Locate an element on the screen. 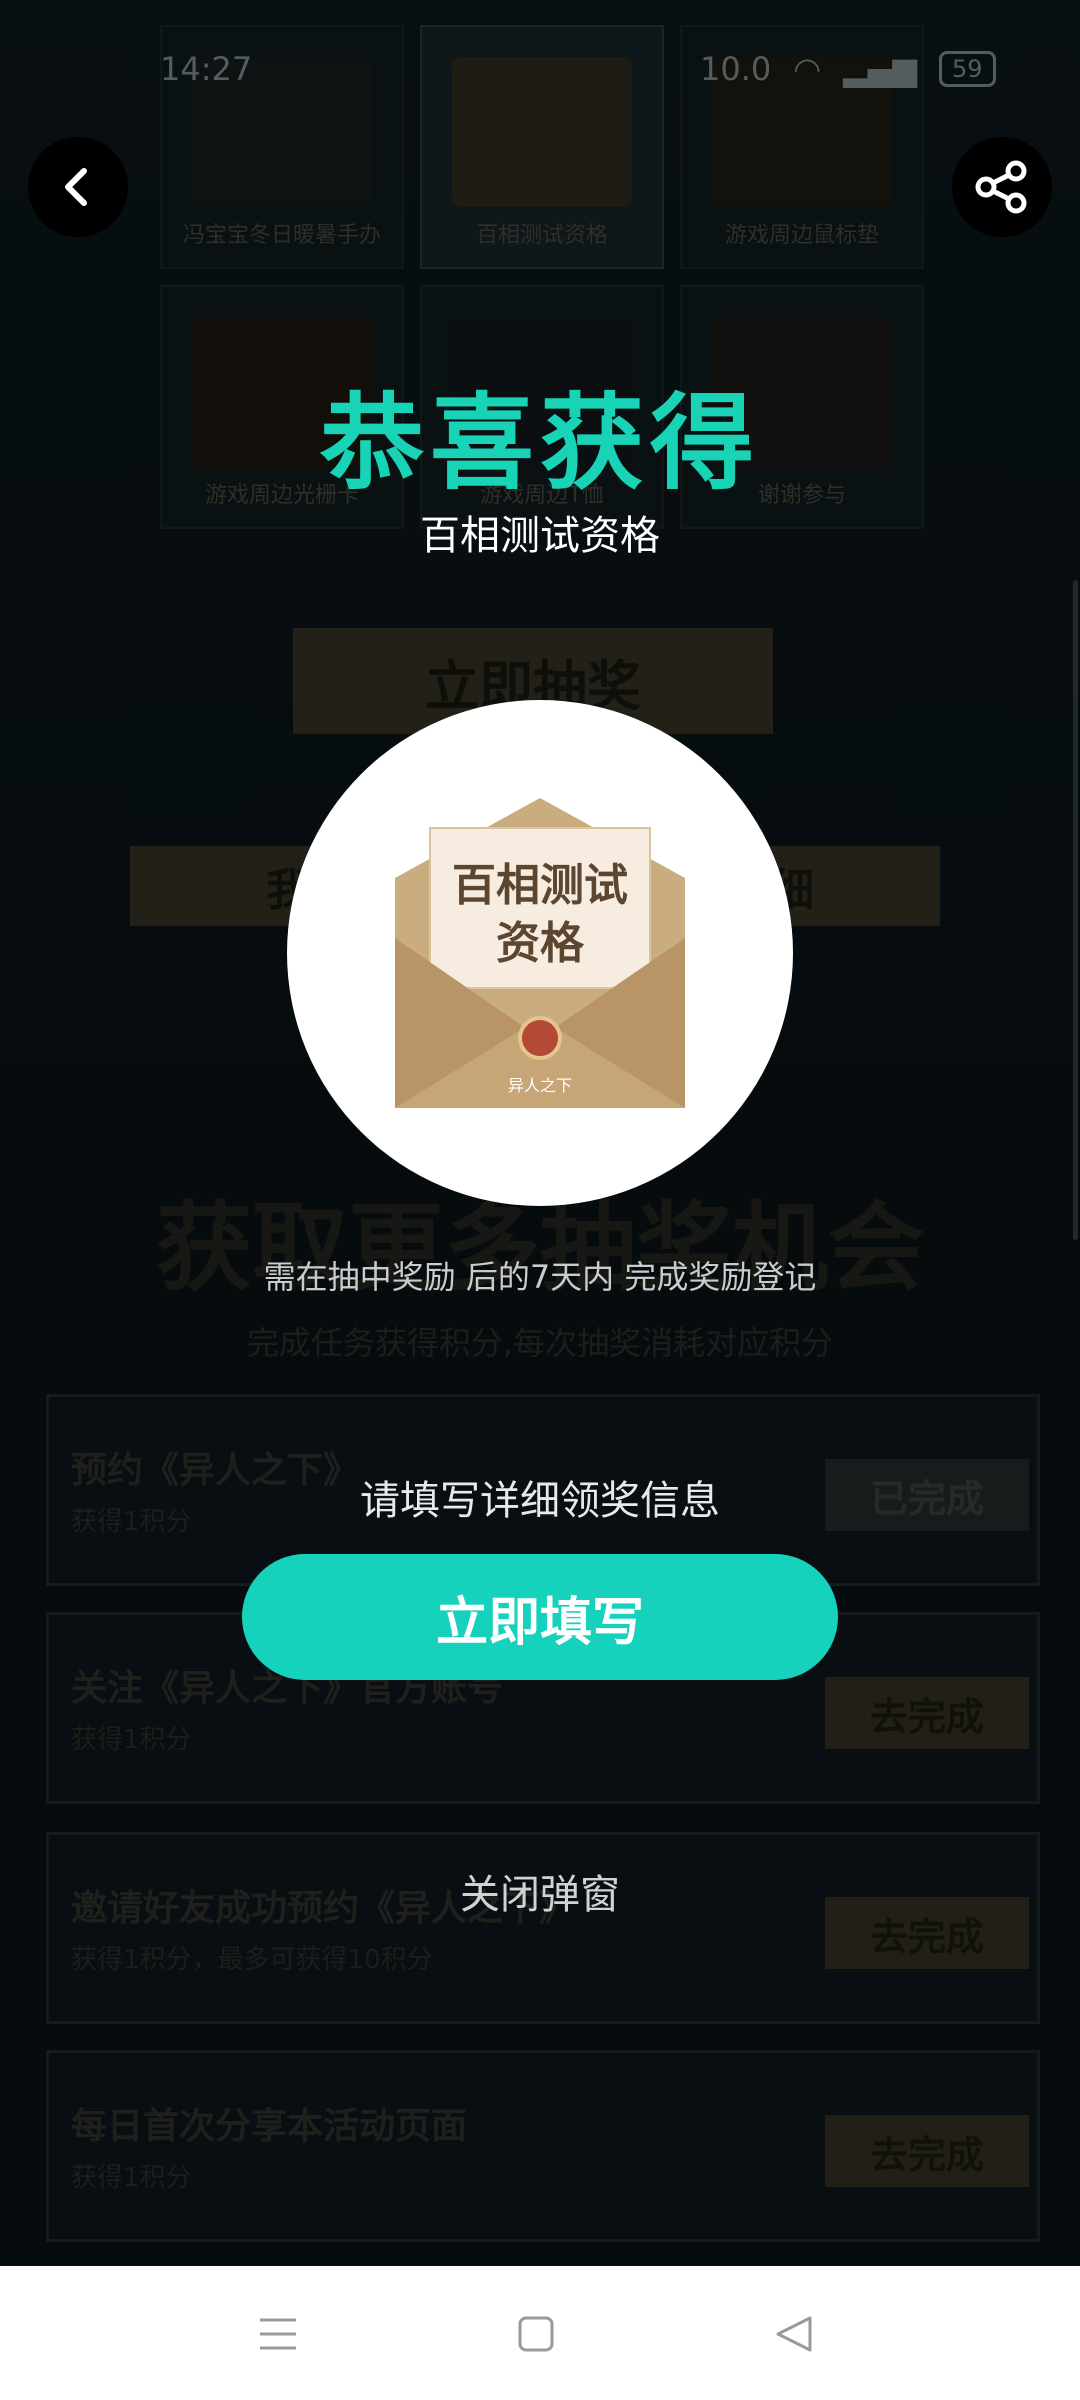 This screenshot has width=1080, height=2400. share-icon is located at coordinates (1001, 187).